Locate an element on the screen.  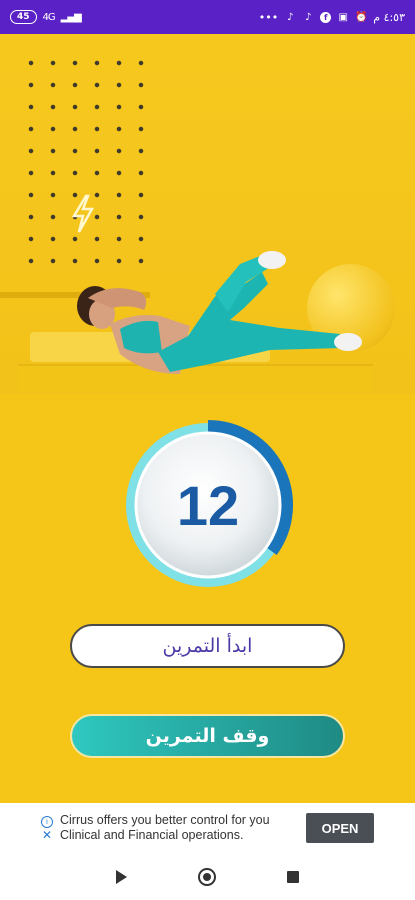
recents-icon is located at coordinates (293, 876).